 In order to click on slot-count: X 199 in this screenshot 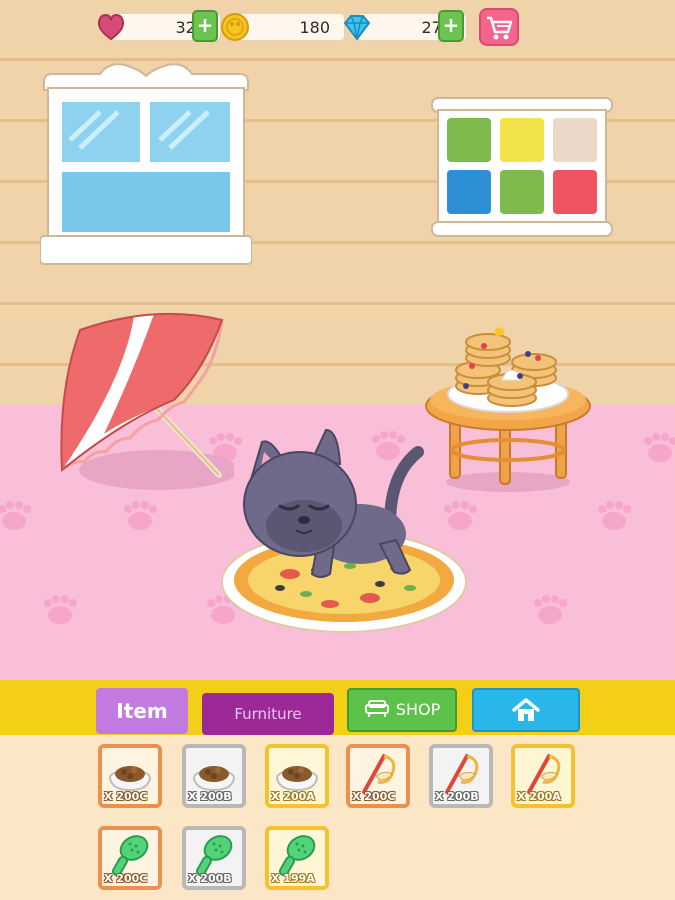, I will do `click(289, 878)`.